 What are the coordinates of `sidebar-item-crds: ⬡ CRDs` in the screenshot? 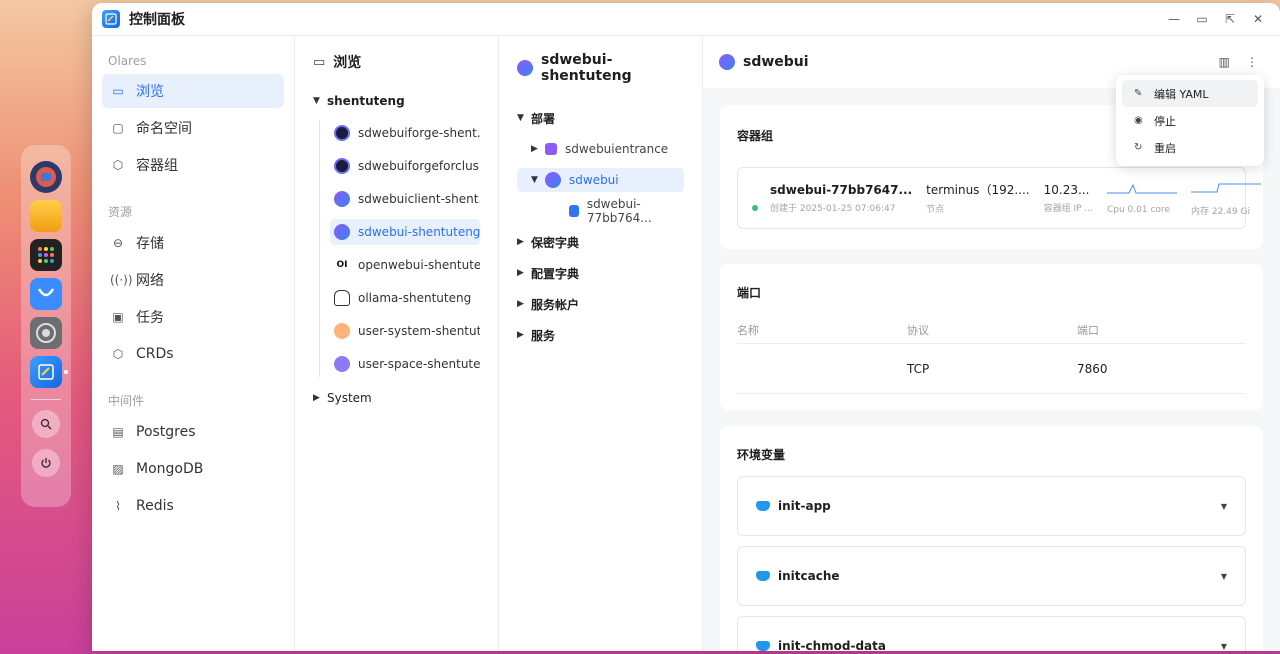 It's located at (193, 354).